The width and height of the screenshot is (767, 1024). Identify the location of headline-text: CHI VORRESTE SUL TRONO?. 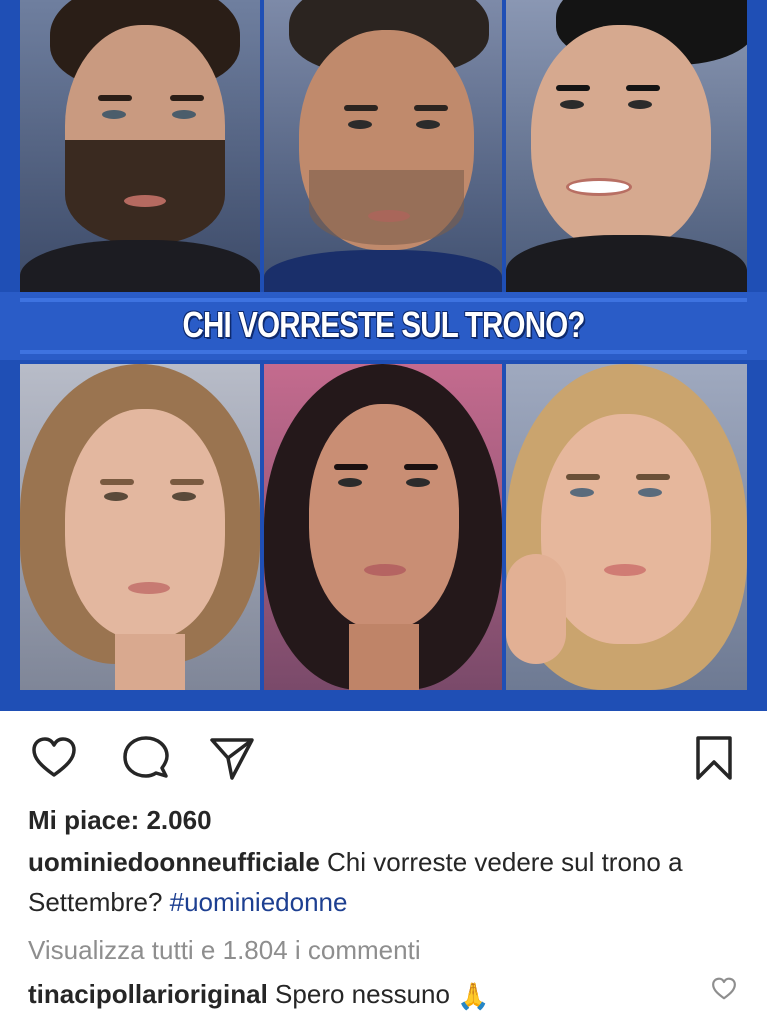
(383, 324).